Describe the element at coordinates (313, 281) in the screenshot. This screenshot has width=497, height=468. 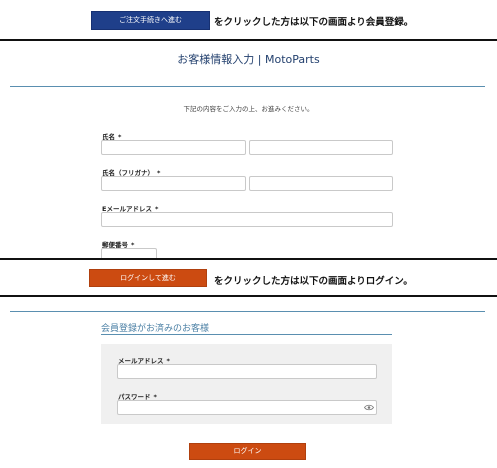
I see `login-instruction-text: をクリックした方は以下の画面よりログイン。` at that location.